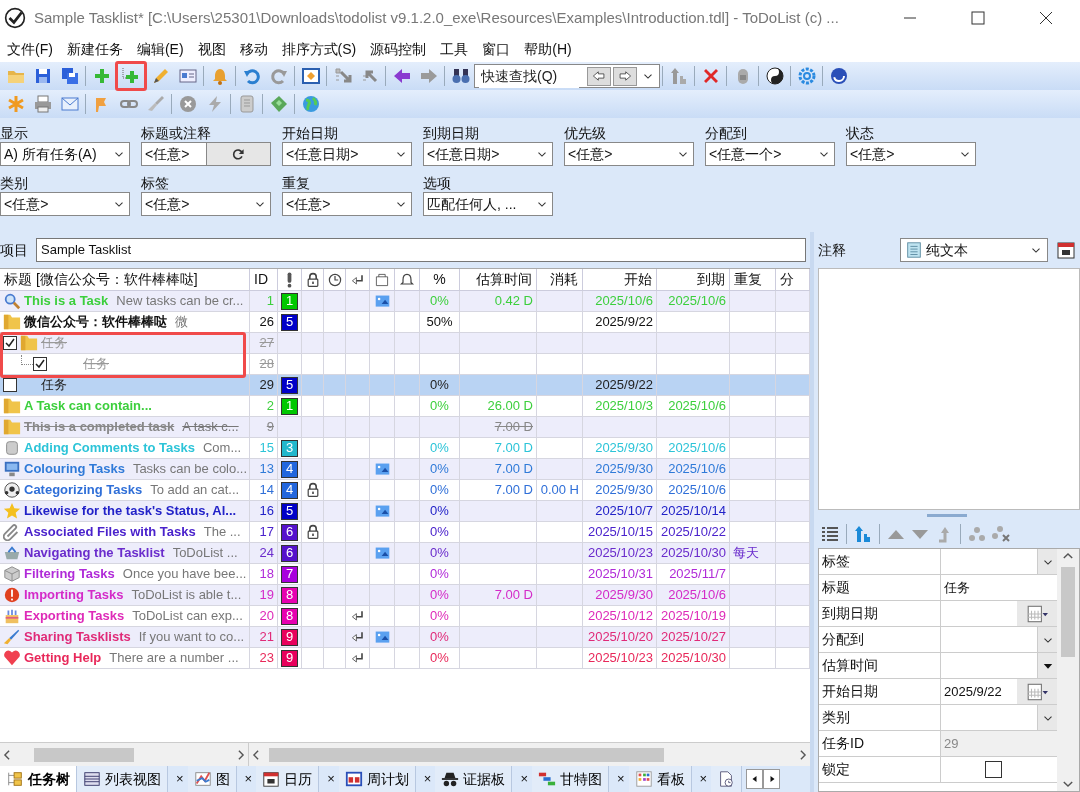 This screenshot has width=1080, height=792. What do you see at coordinates (278, 76) in the screenshot?
I see `redo-icon` at bounding box center [278, 76].